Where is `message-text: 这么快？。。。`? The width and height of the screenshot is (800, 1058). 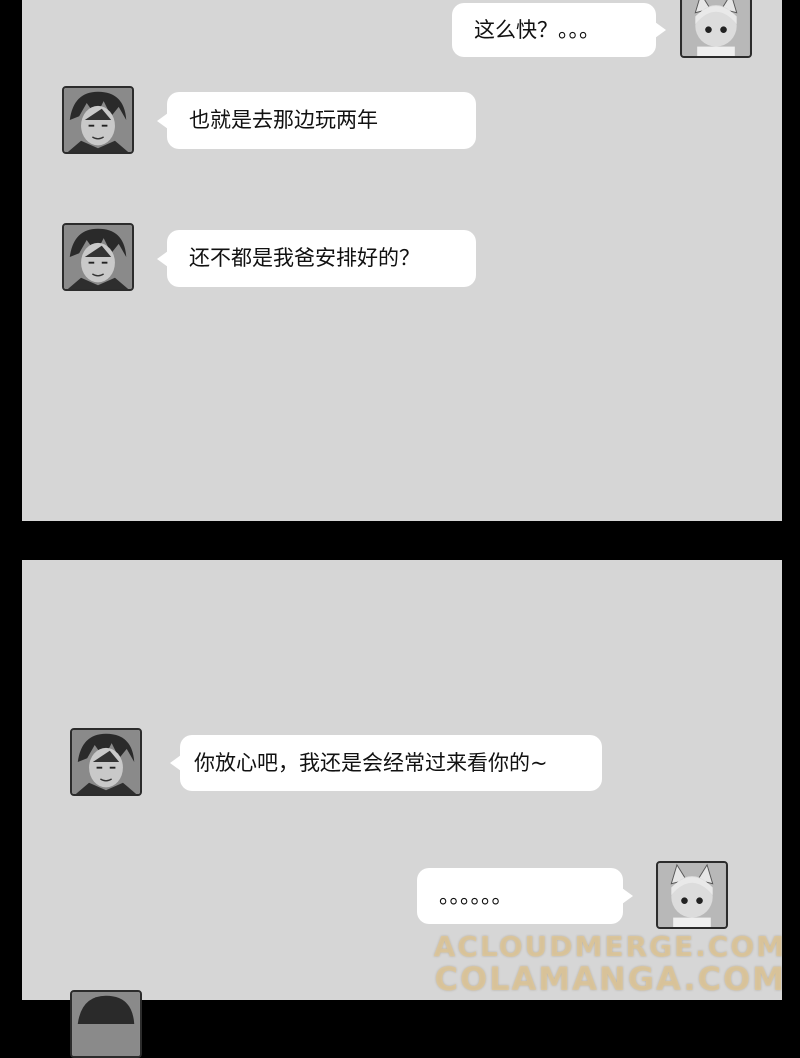
message-text: 这么快？。。。 is located at coordinates (537, 29).